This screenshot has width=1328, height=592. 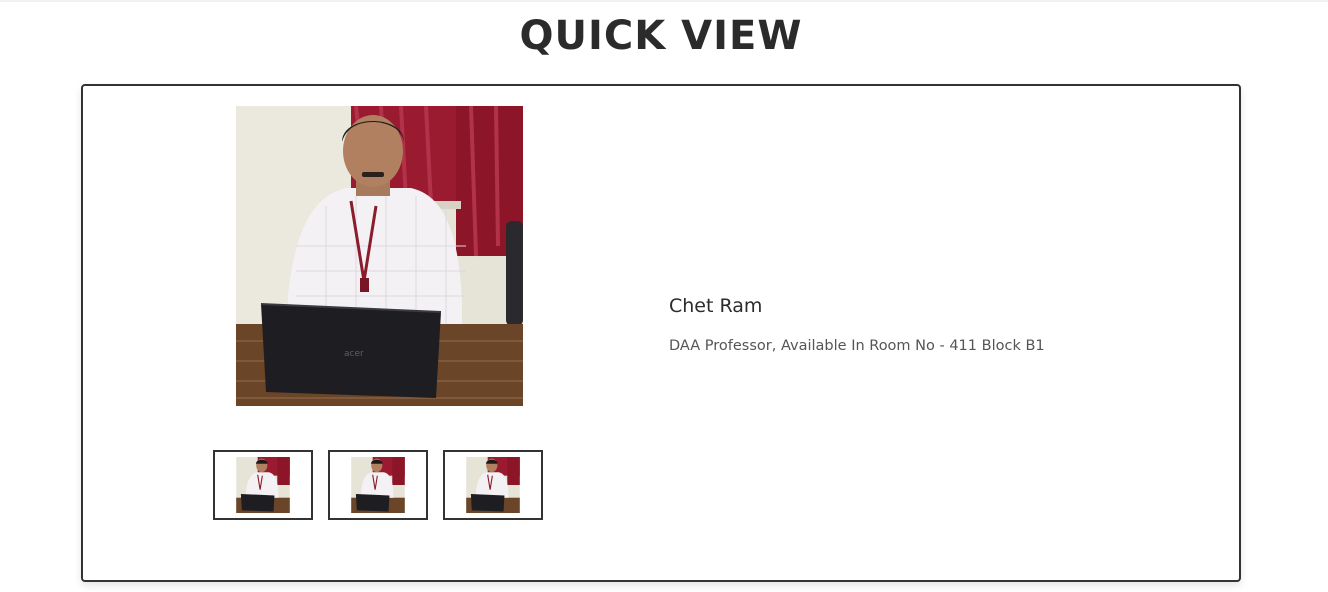 I want to click on top-divider, so click(x=664, y=1).